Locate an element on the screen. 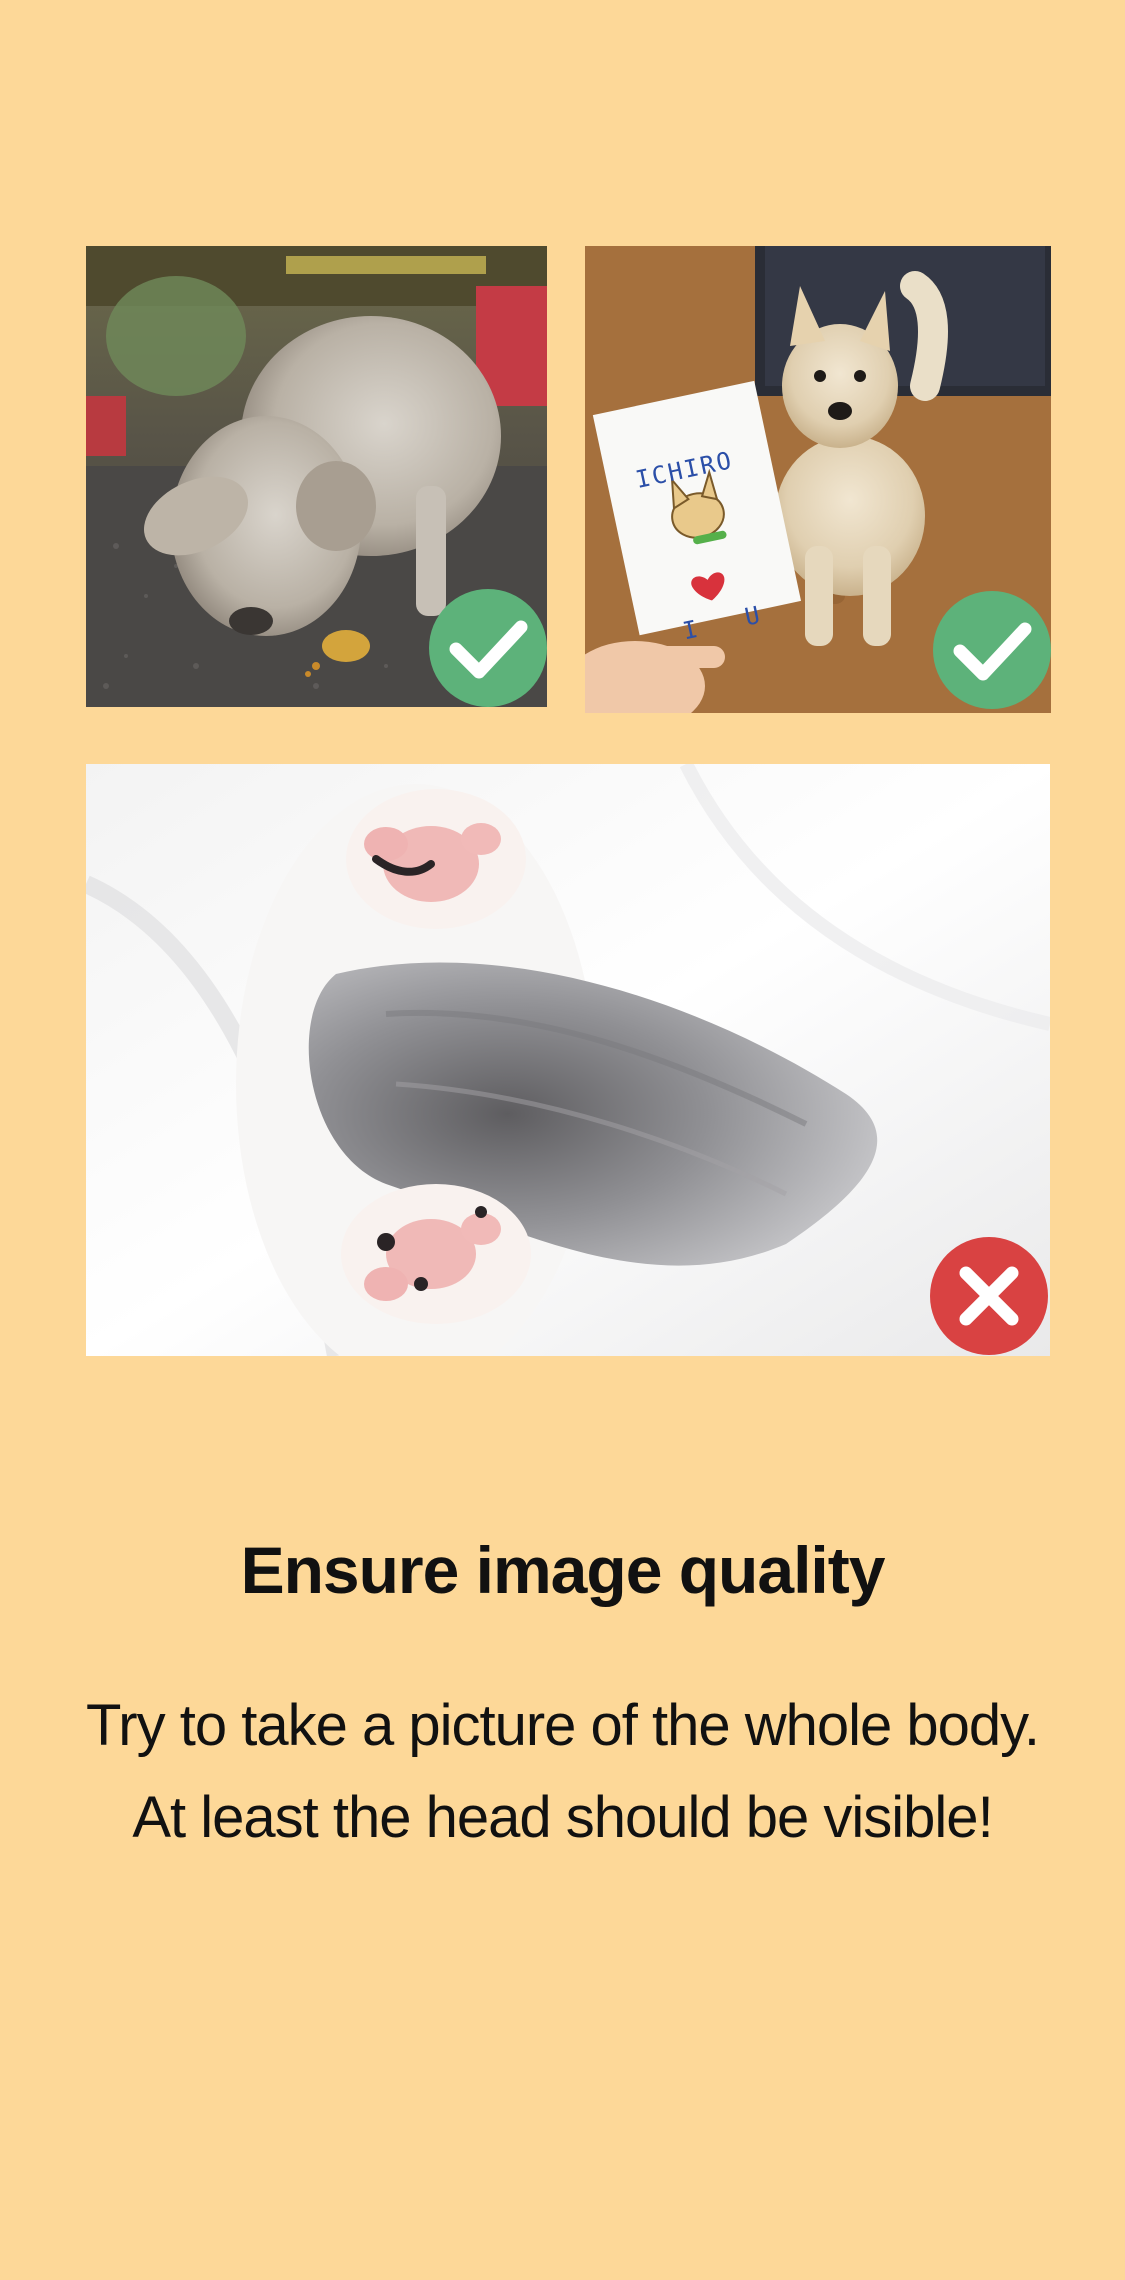  instructions-line-2: At least the head should be visible! is located at coordinates (562, 1817).